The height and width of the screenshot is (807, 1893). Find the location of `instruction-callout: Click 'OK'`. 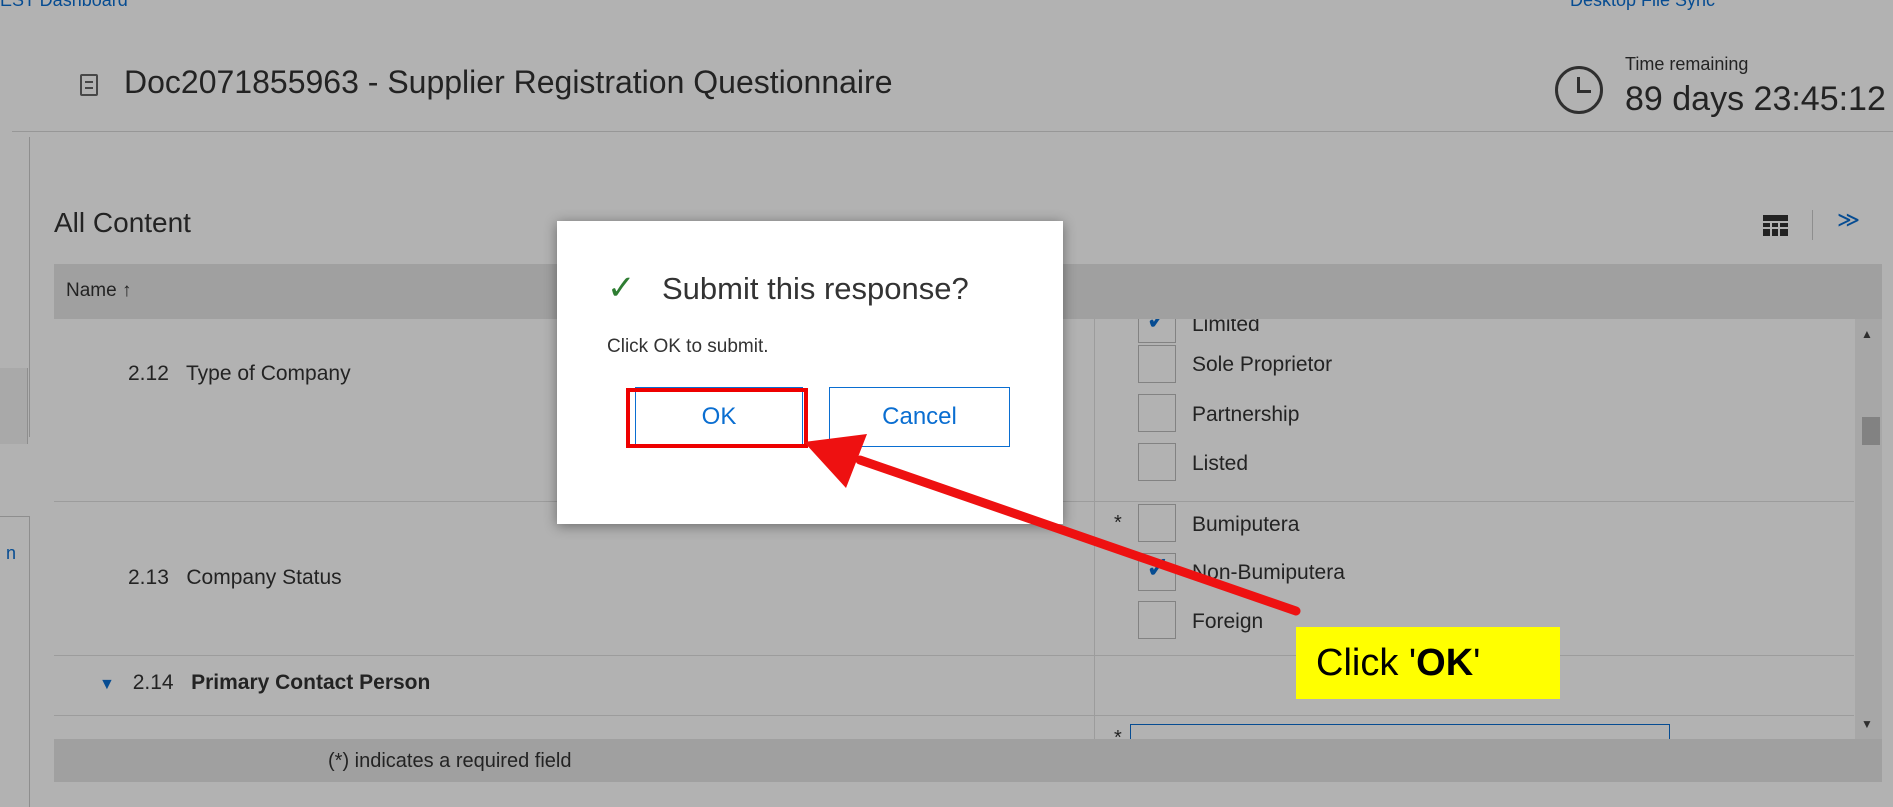

instruction-callout: Click 'OK' is located at coordinates (1428, 663).